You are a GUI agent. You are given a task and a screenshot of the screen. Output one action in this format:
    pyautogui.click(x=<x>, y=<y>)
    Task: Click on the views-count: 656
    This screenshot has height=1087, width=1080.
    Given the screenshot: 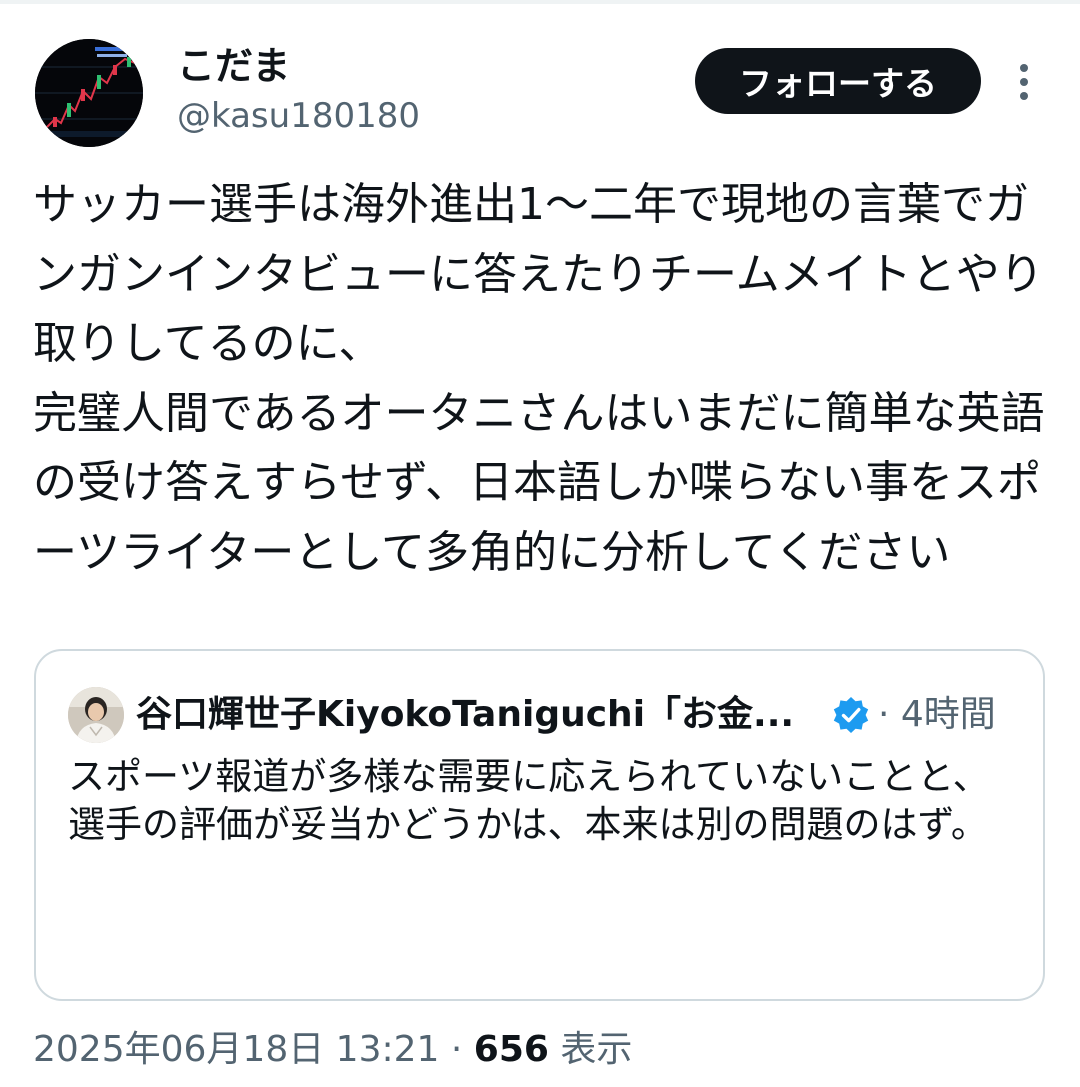 What is the action you would take?
    pyautogui.click(x=511, y=1049)
    